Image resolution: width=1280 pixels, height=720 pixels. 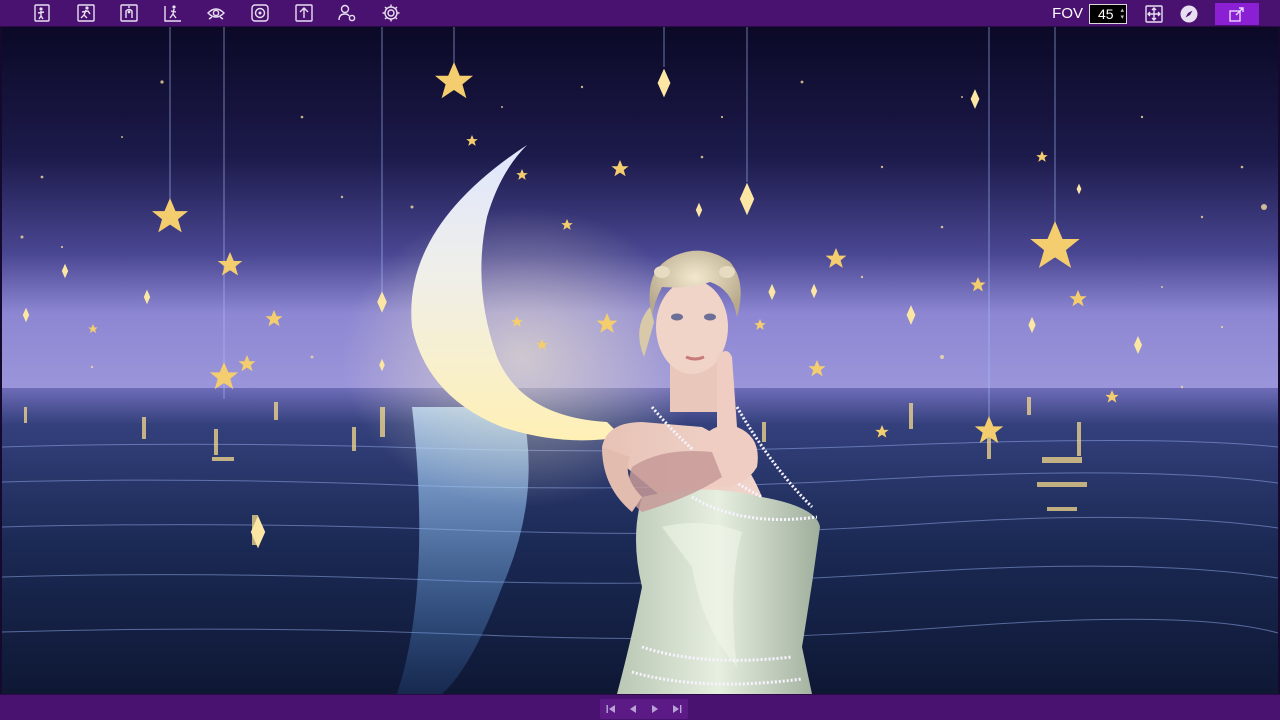 I want to click on export-icon, so click(x=1236, y=14).